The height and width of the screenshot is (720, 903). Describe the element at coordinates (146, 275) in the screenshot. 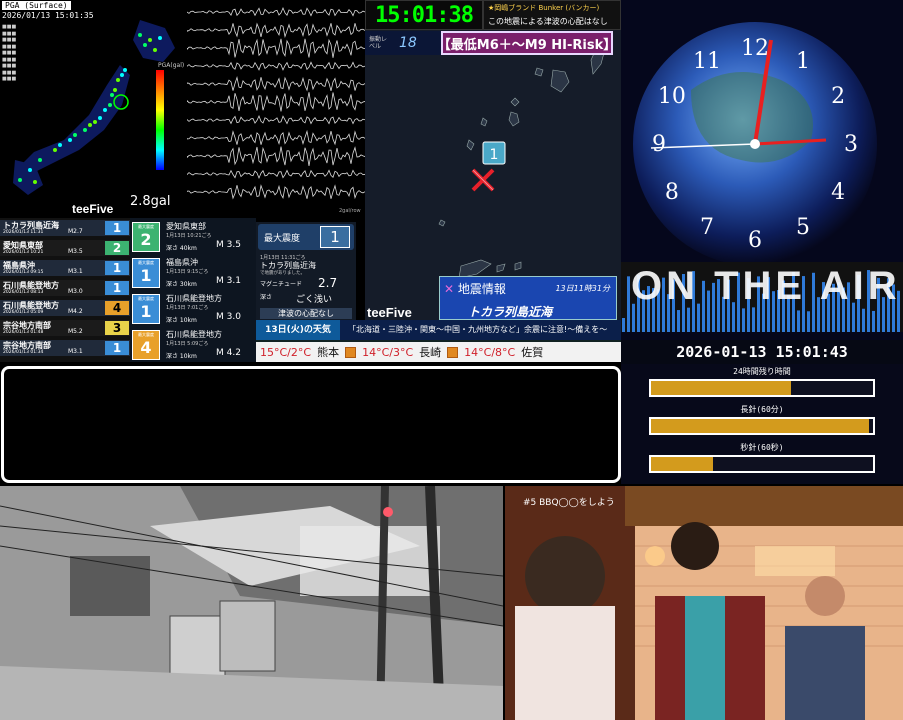

I see `card-intensity-value: 1` at that location.